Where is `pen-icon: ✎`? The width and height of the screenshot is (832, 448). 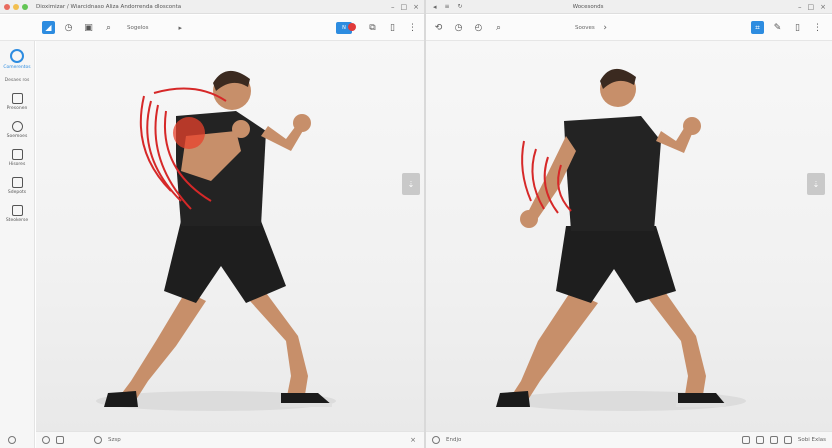
pen-icon: ✎ is located at coordinates (777, 27).